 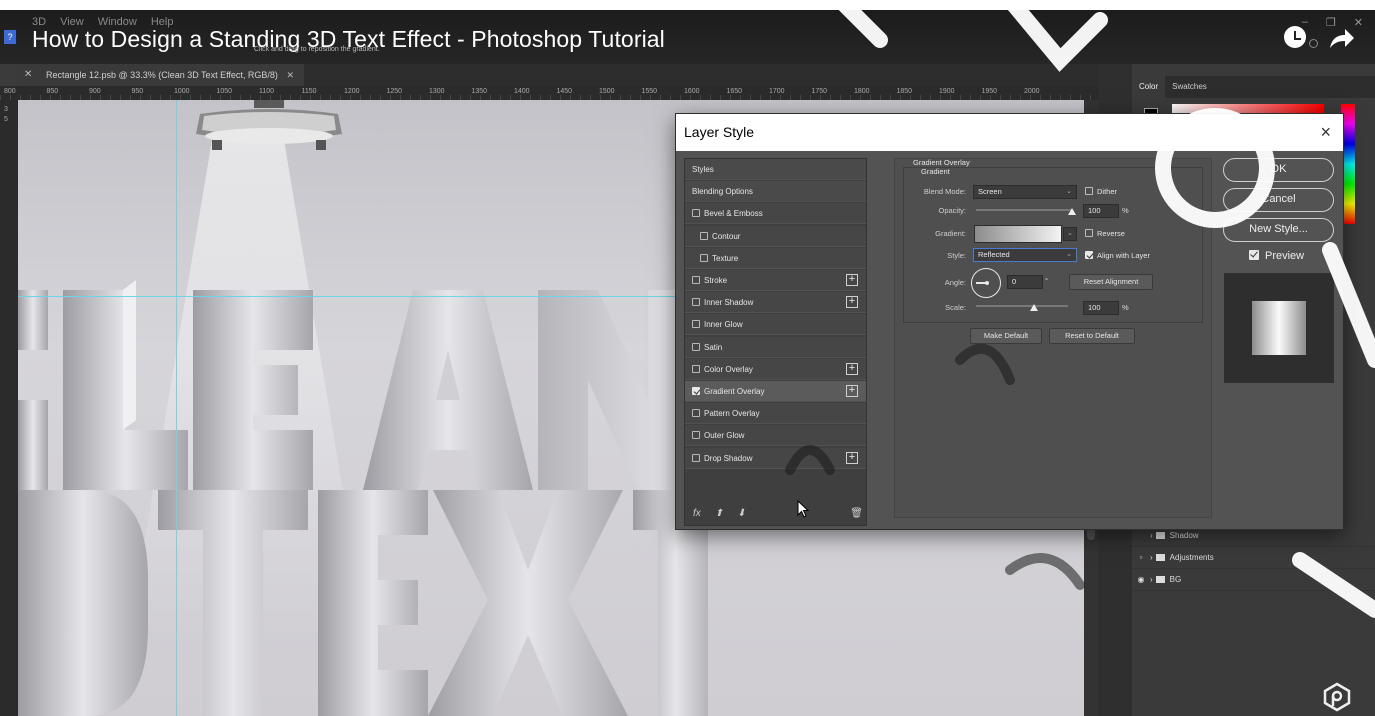 I want to click on align-with-layer-checkbox: Align with Layer, so click(x=1117, y=255).